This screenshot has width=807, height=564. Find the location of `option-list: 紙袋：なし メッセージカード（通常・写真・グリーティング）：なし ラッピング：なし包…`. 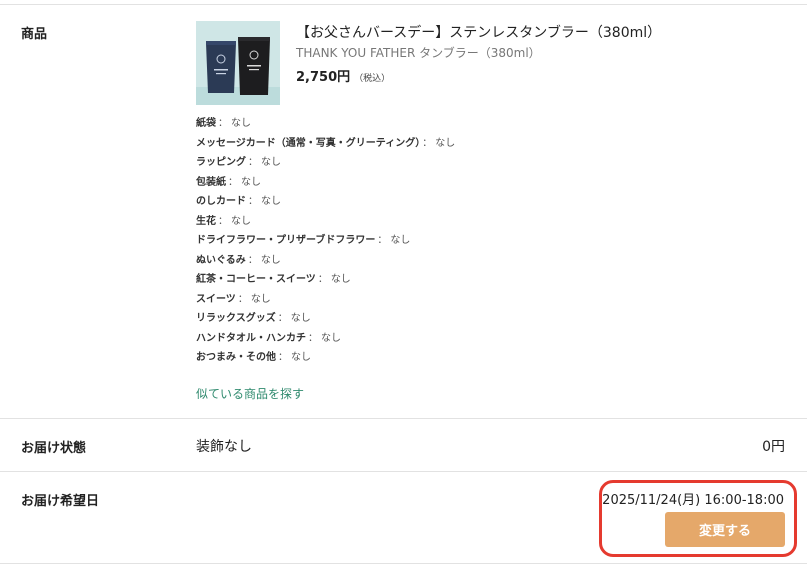

option-list: 紙袋：なし メッセージカード（通常・写真・グリーティング）：なし ラッピング：なし包… is located at coordinates (325, 241).